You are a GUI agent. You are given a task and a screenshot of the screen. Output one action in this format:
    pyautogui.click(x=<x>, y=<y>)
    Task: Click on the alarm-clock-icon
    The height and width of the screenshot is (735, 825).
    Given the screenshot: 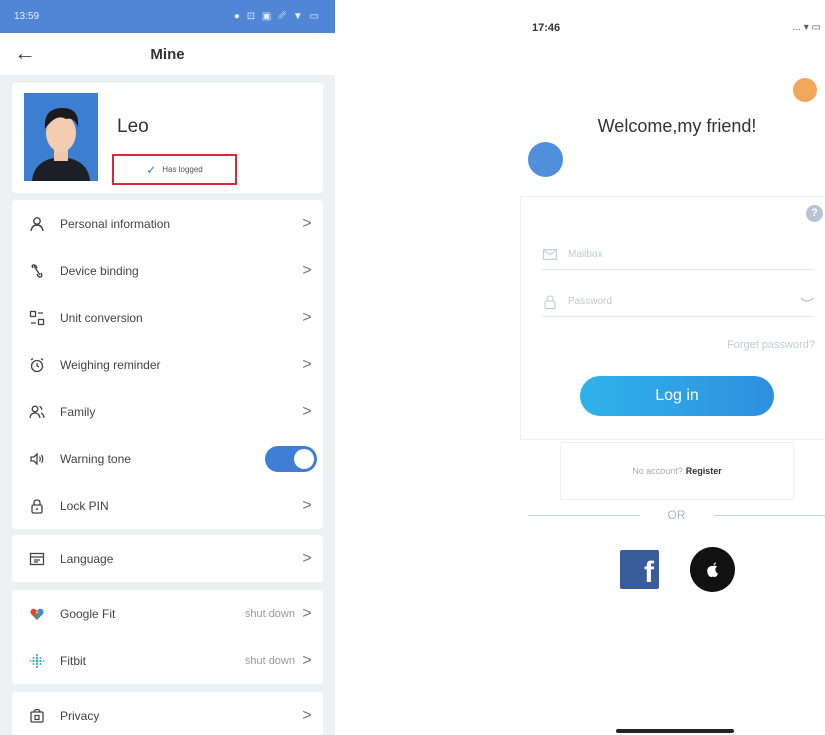 What is the action you would take?
    pyautogui.click(x=37, y=365)
    